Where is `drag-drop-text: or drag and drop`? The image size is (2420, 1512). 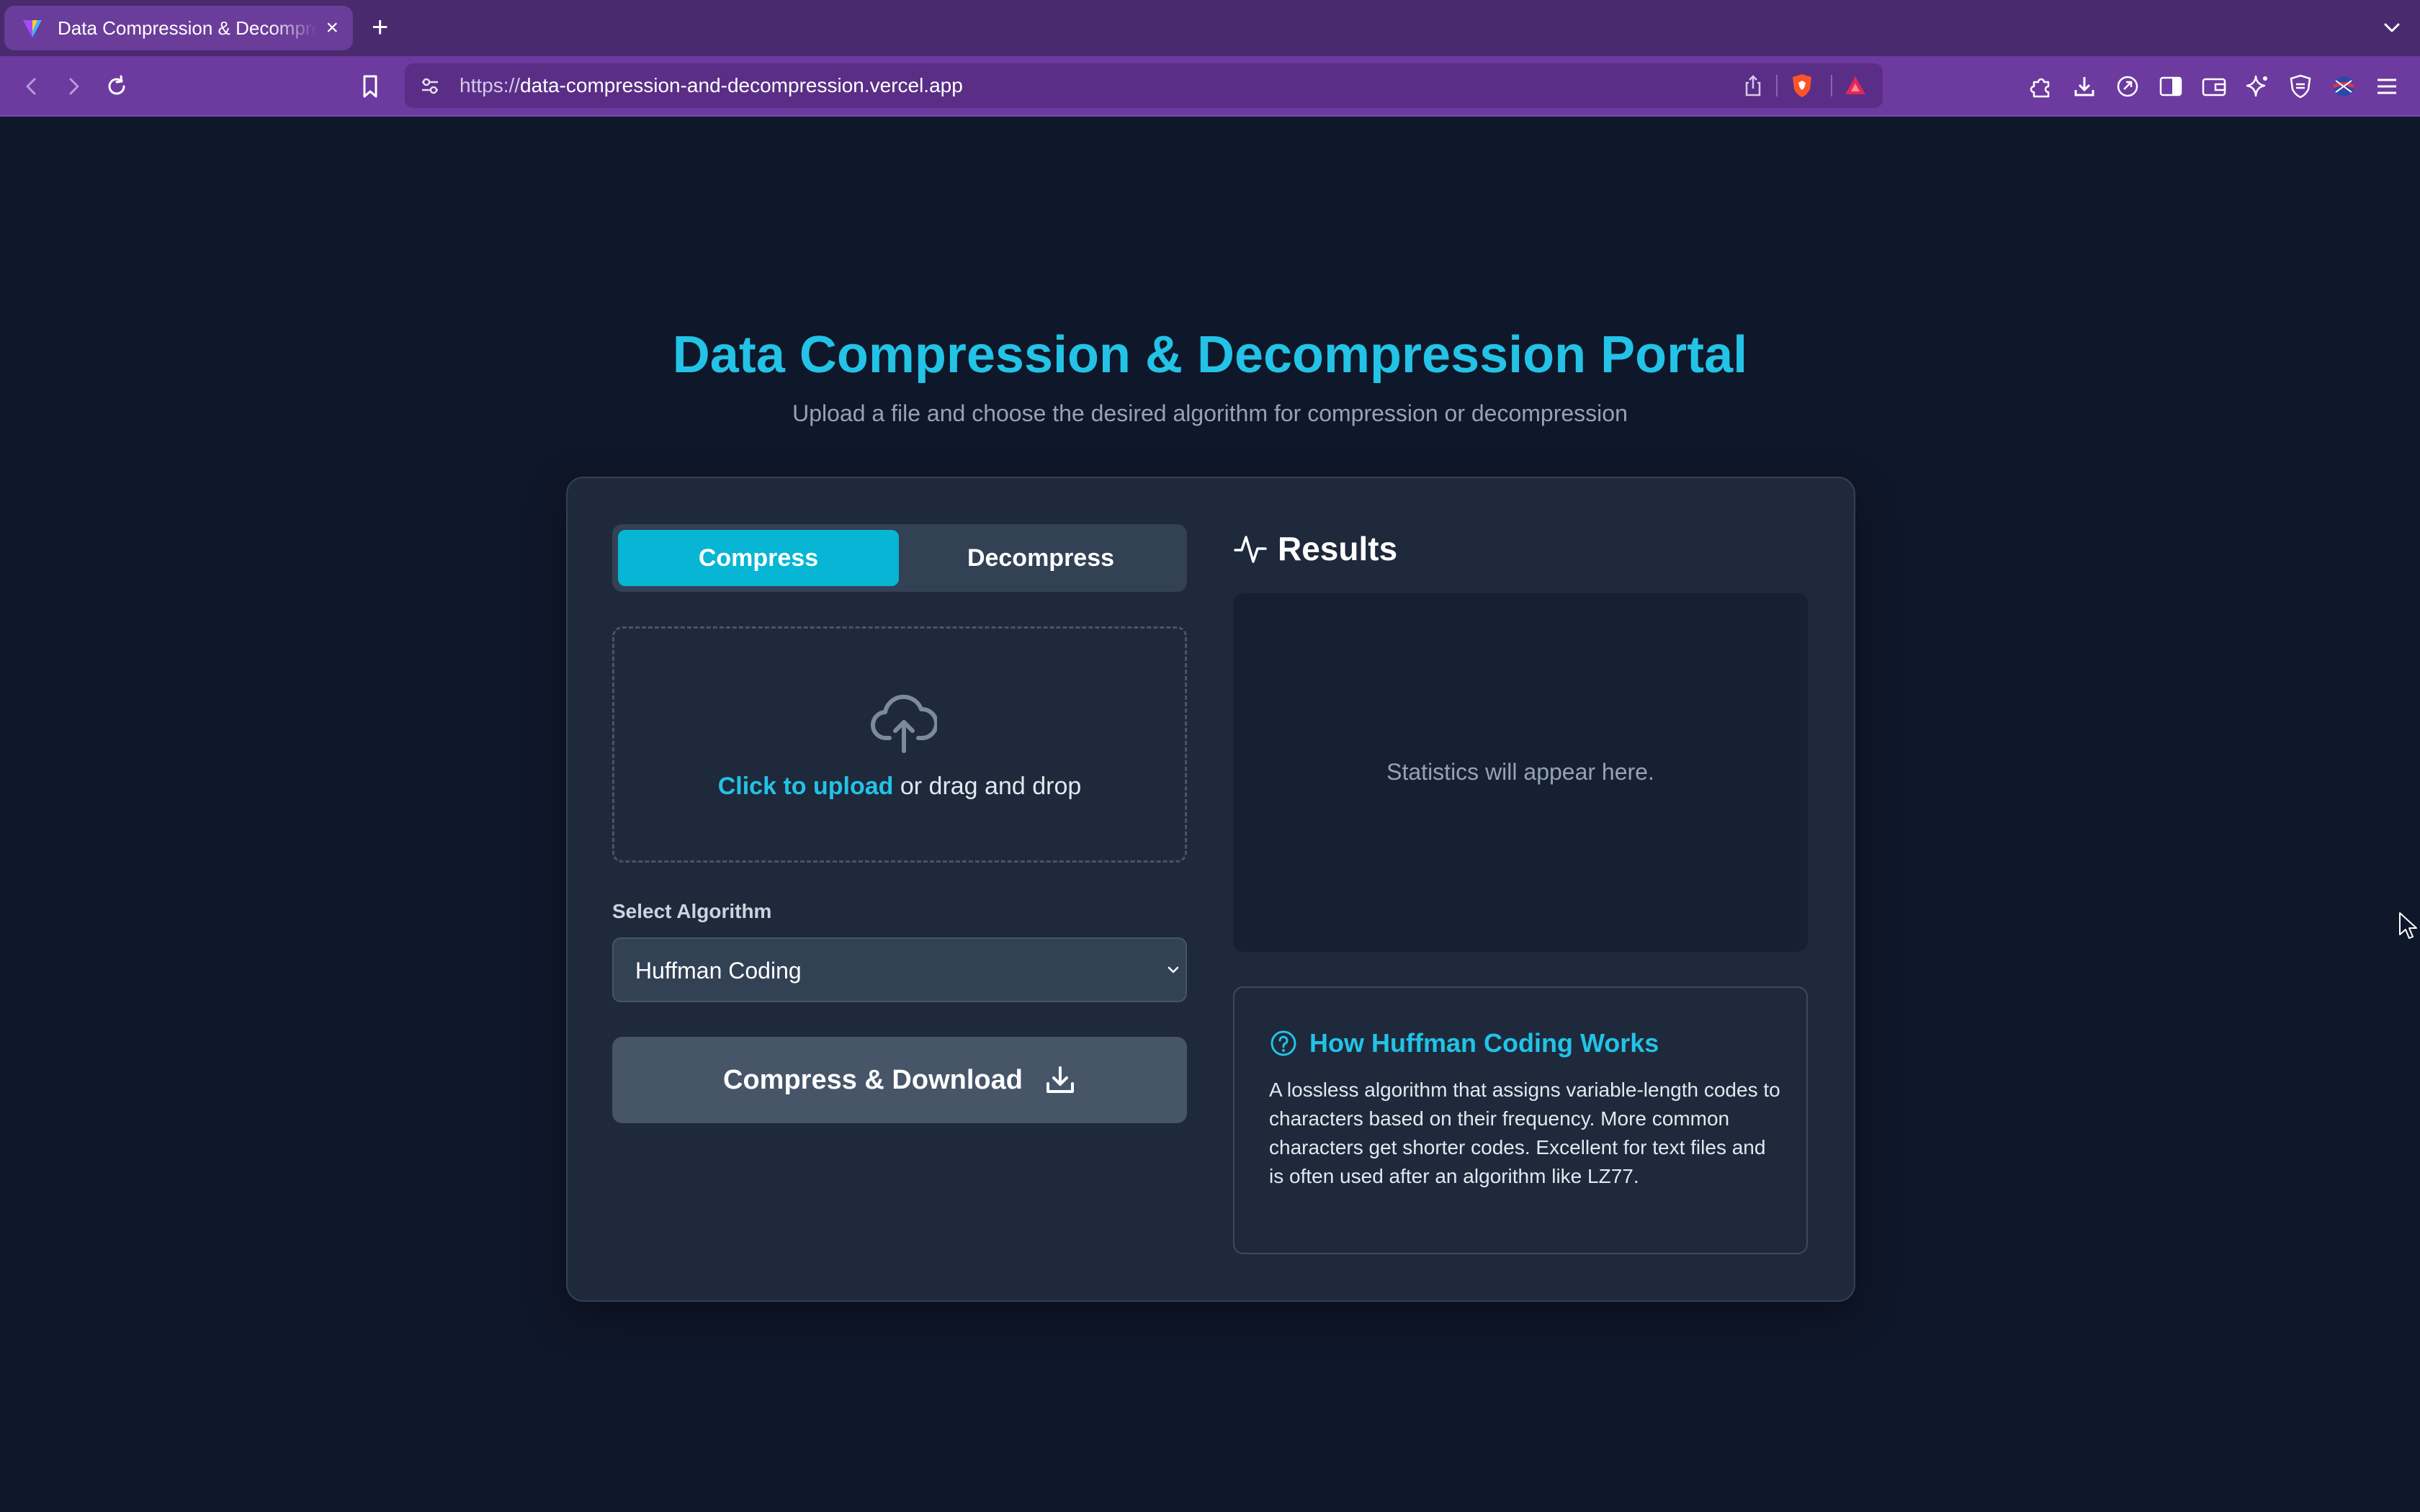
drag-drop-text: or drag and drop is located at coordinates (987, 786).